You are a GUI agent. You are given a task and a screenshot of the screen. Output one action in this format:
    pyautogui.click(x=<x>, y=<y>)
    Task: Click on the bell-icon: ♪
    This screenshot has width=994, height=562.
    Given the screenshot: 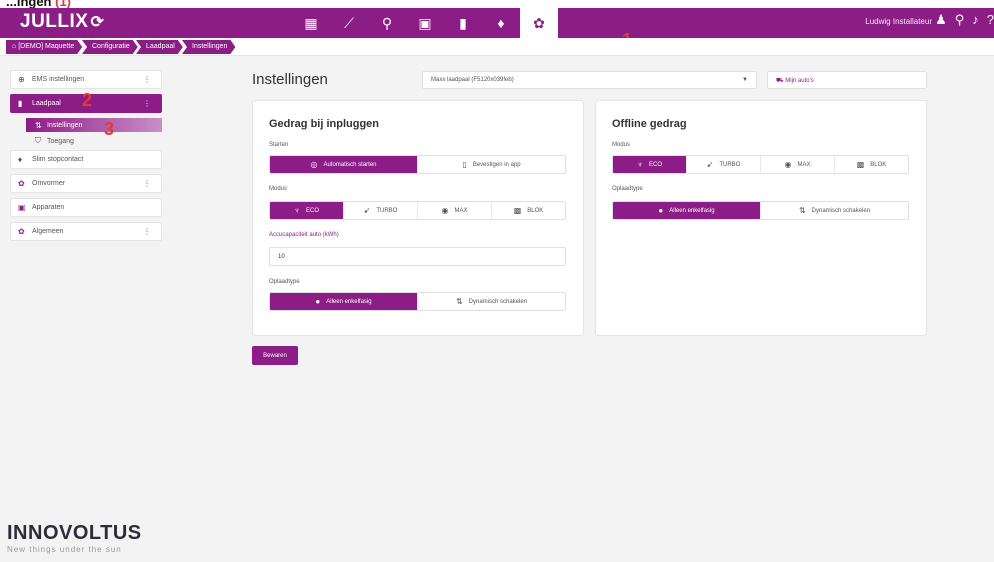 What is the action you would take?
    pyautogui.click(x=975, y=20)
    